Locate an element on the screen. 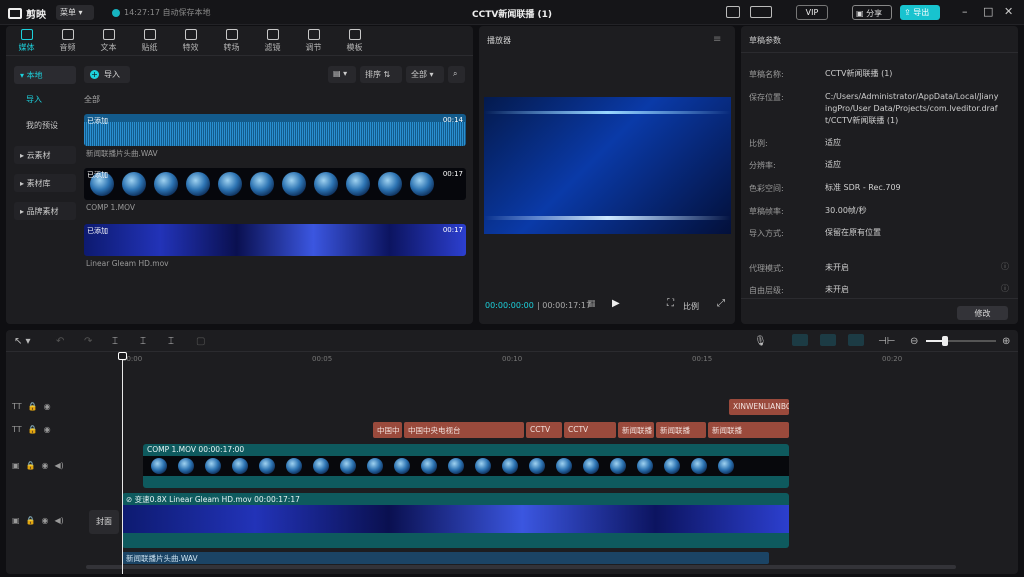 This screenshot has width=1024, height=577. playhead is located at coordinates (122, 463).